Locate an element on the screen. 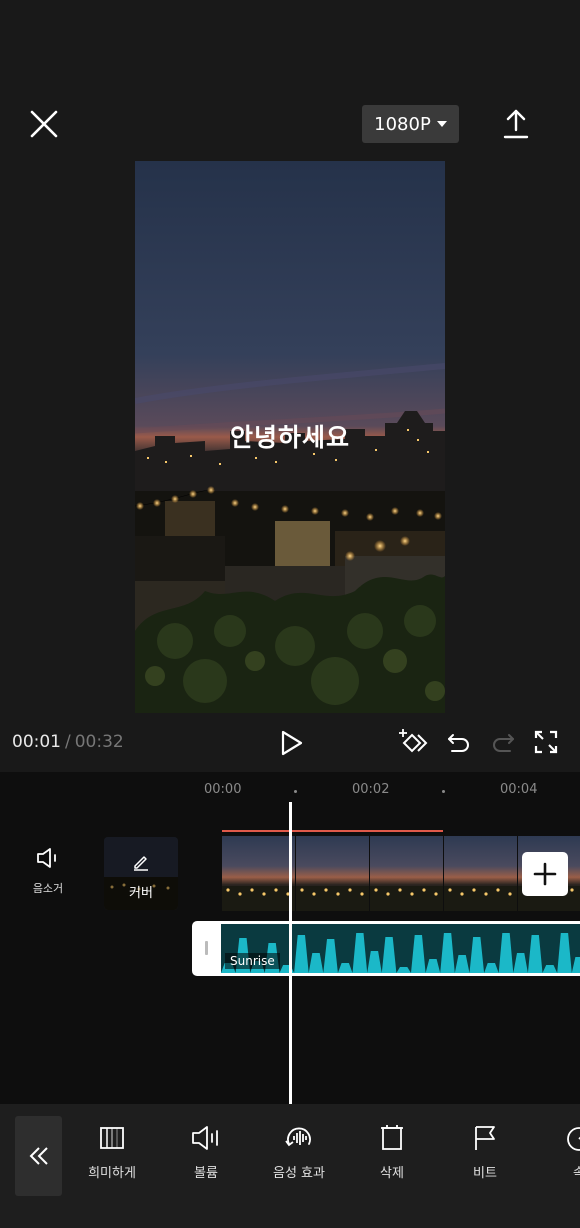 The width and height of the screenshot is (580, 1228). double-chevron-left-icon is located at coordinates (38, 1156).